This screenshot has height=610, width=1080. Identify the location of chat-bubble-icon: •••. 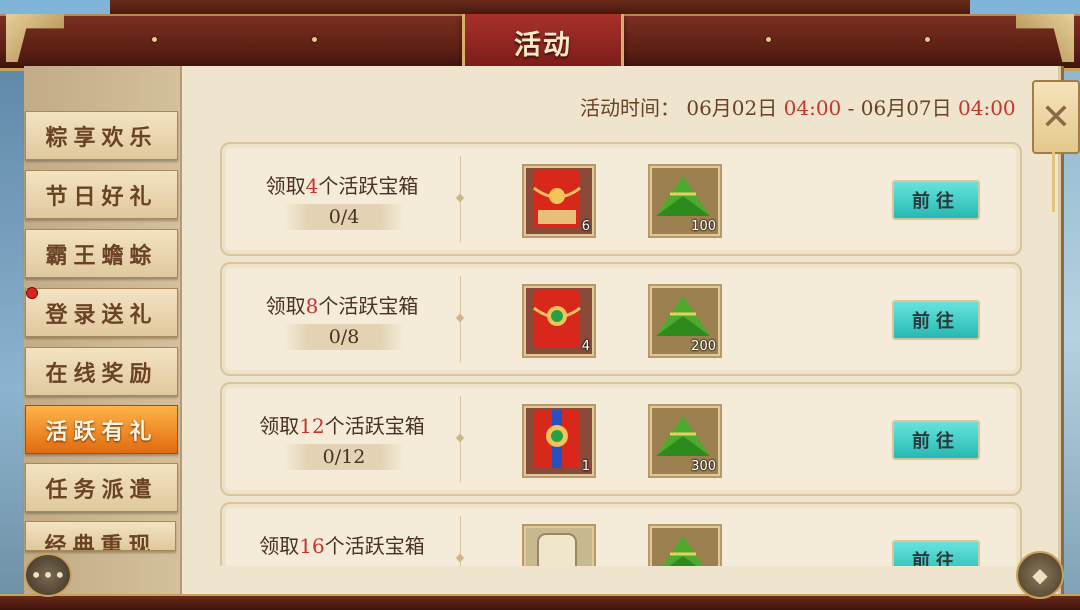
(48, 575).